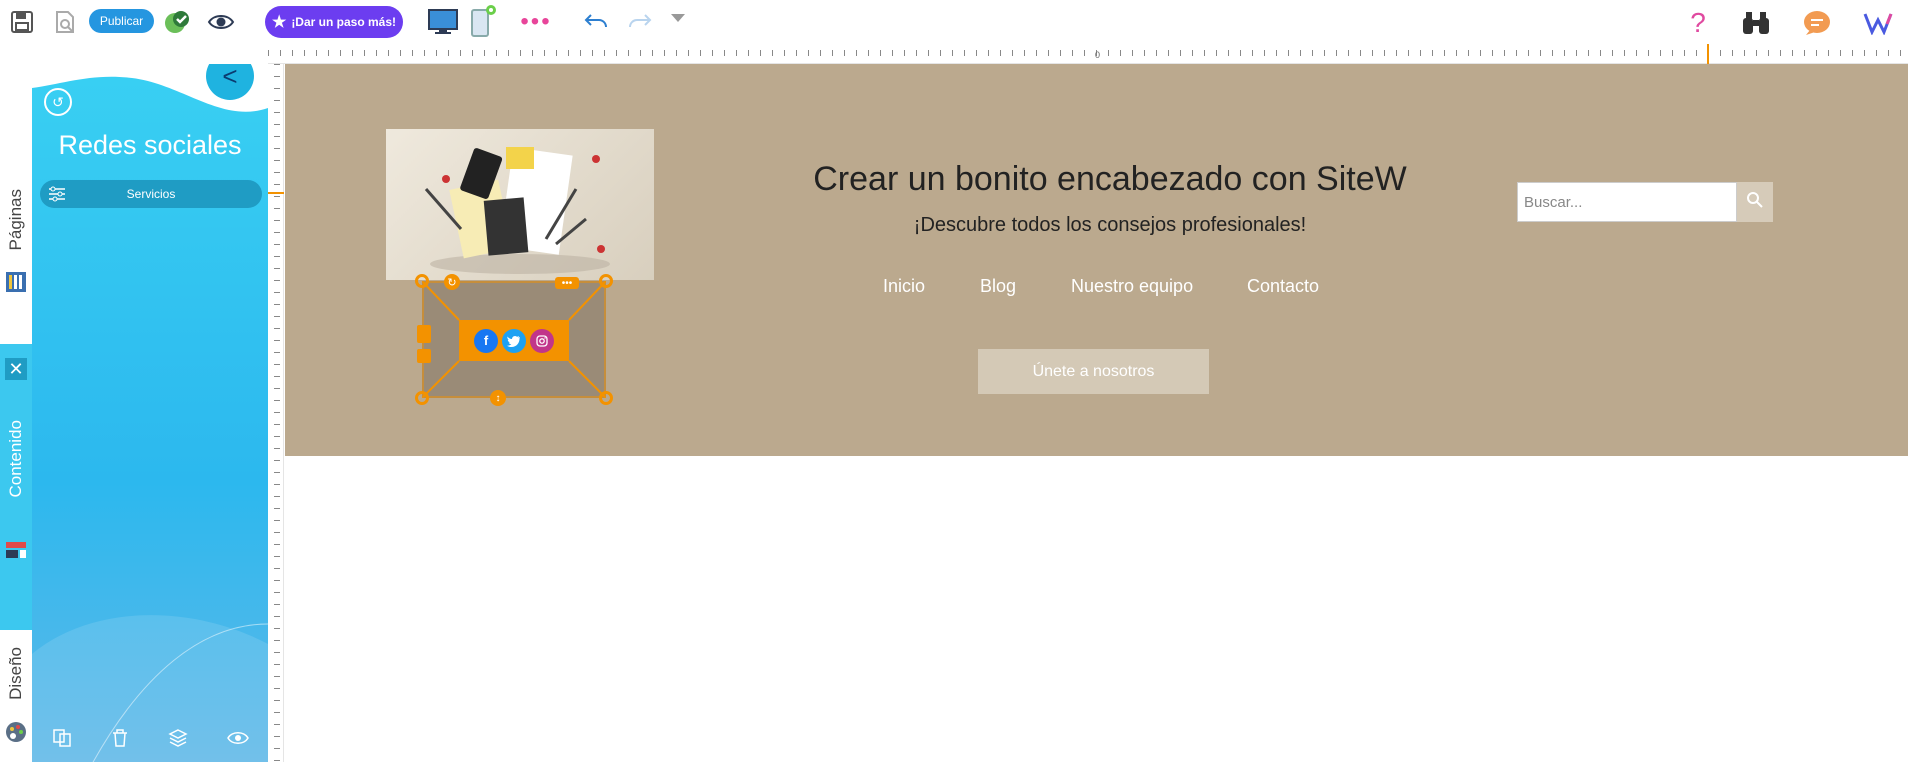  What do you see at coordinates (1132, 286) in the screenshot?
I see `nav-link-team: Nuestro equipo` at bounding box center [1132, 286].